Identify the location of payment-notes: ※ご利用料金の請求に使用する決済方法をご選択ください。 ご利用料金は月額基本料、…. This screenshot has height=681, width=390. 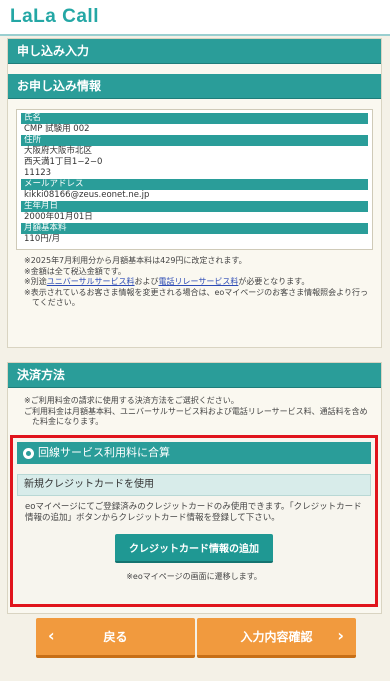
(196, 412).